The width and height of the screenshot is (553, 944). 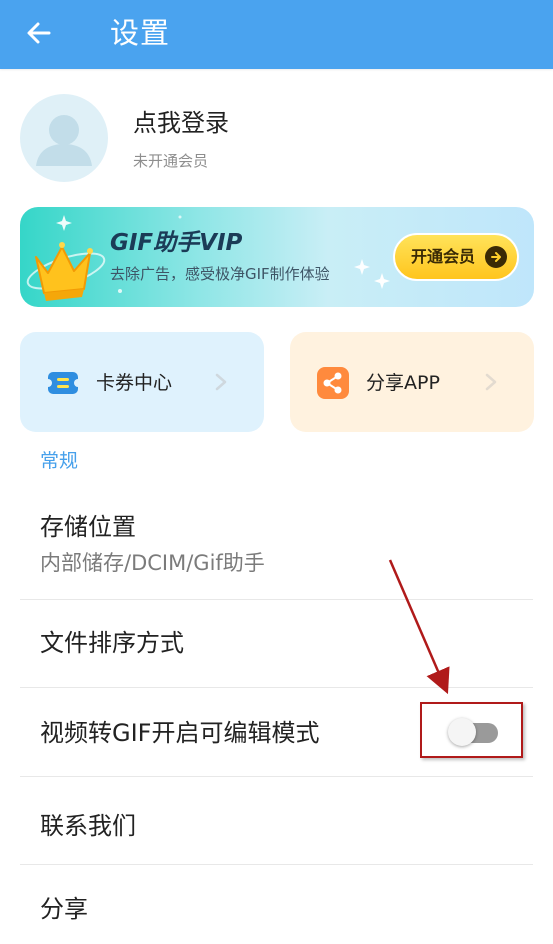 I want to click on user-icon, so click(x=64, y=140).